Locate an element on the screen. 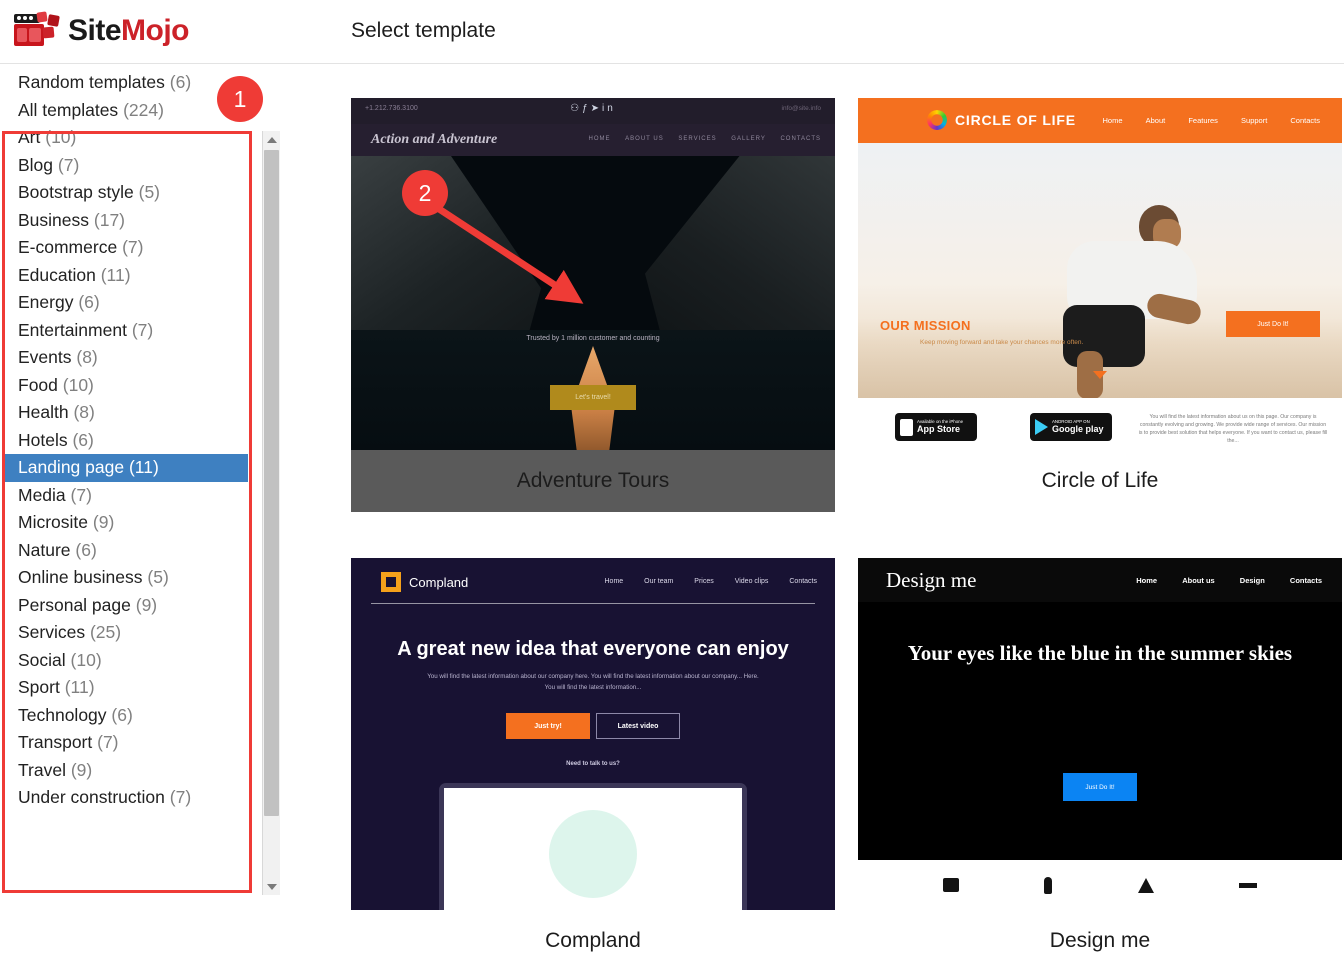 This screenshot has height=972, width=1344. scroll-up-button is located at coordinates (271, 139).